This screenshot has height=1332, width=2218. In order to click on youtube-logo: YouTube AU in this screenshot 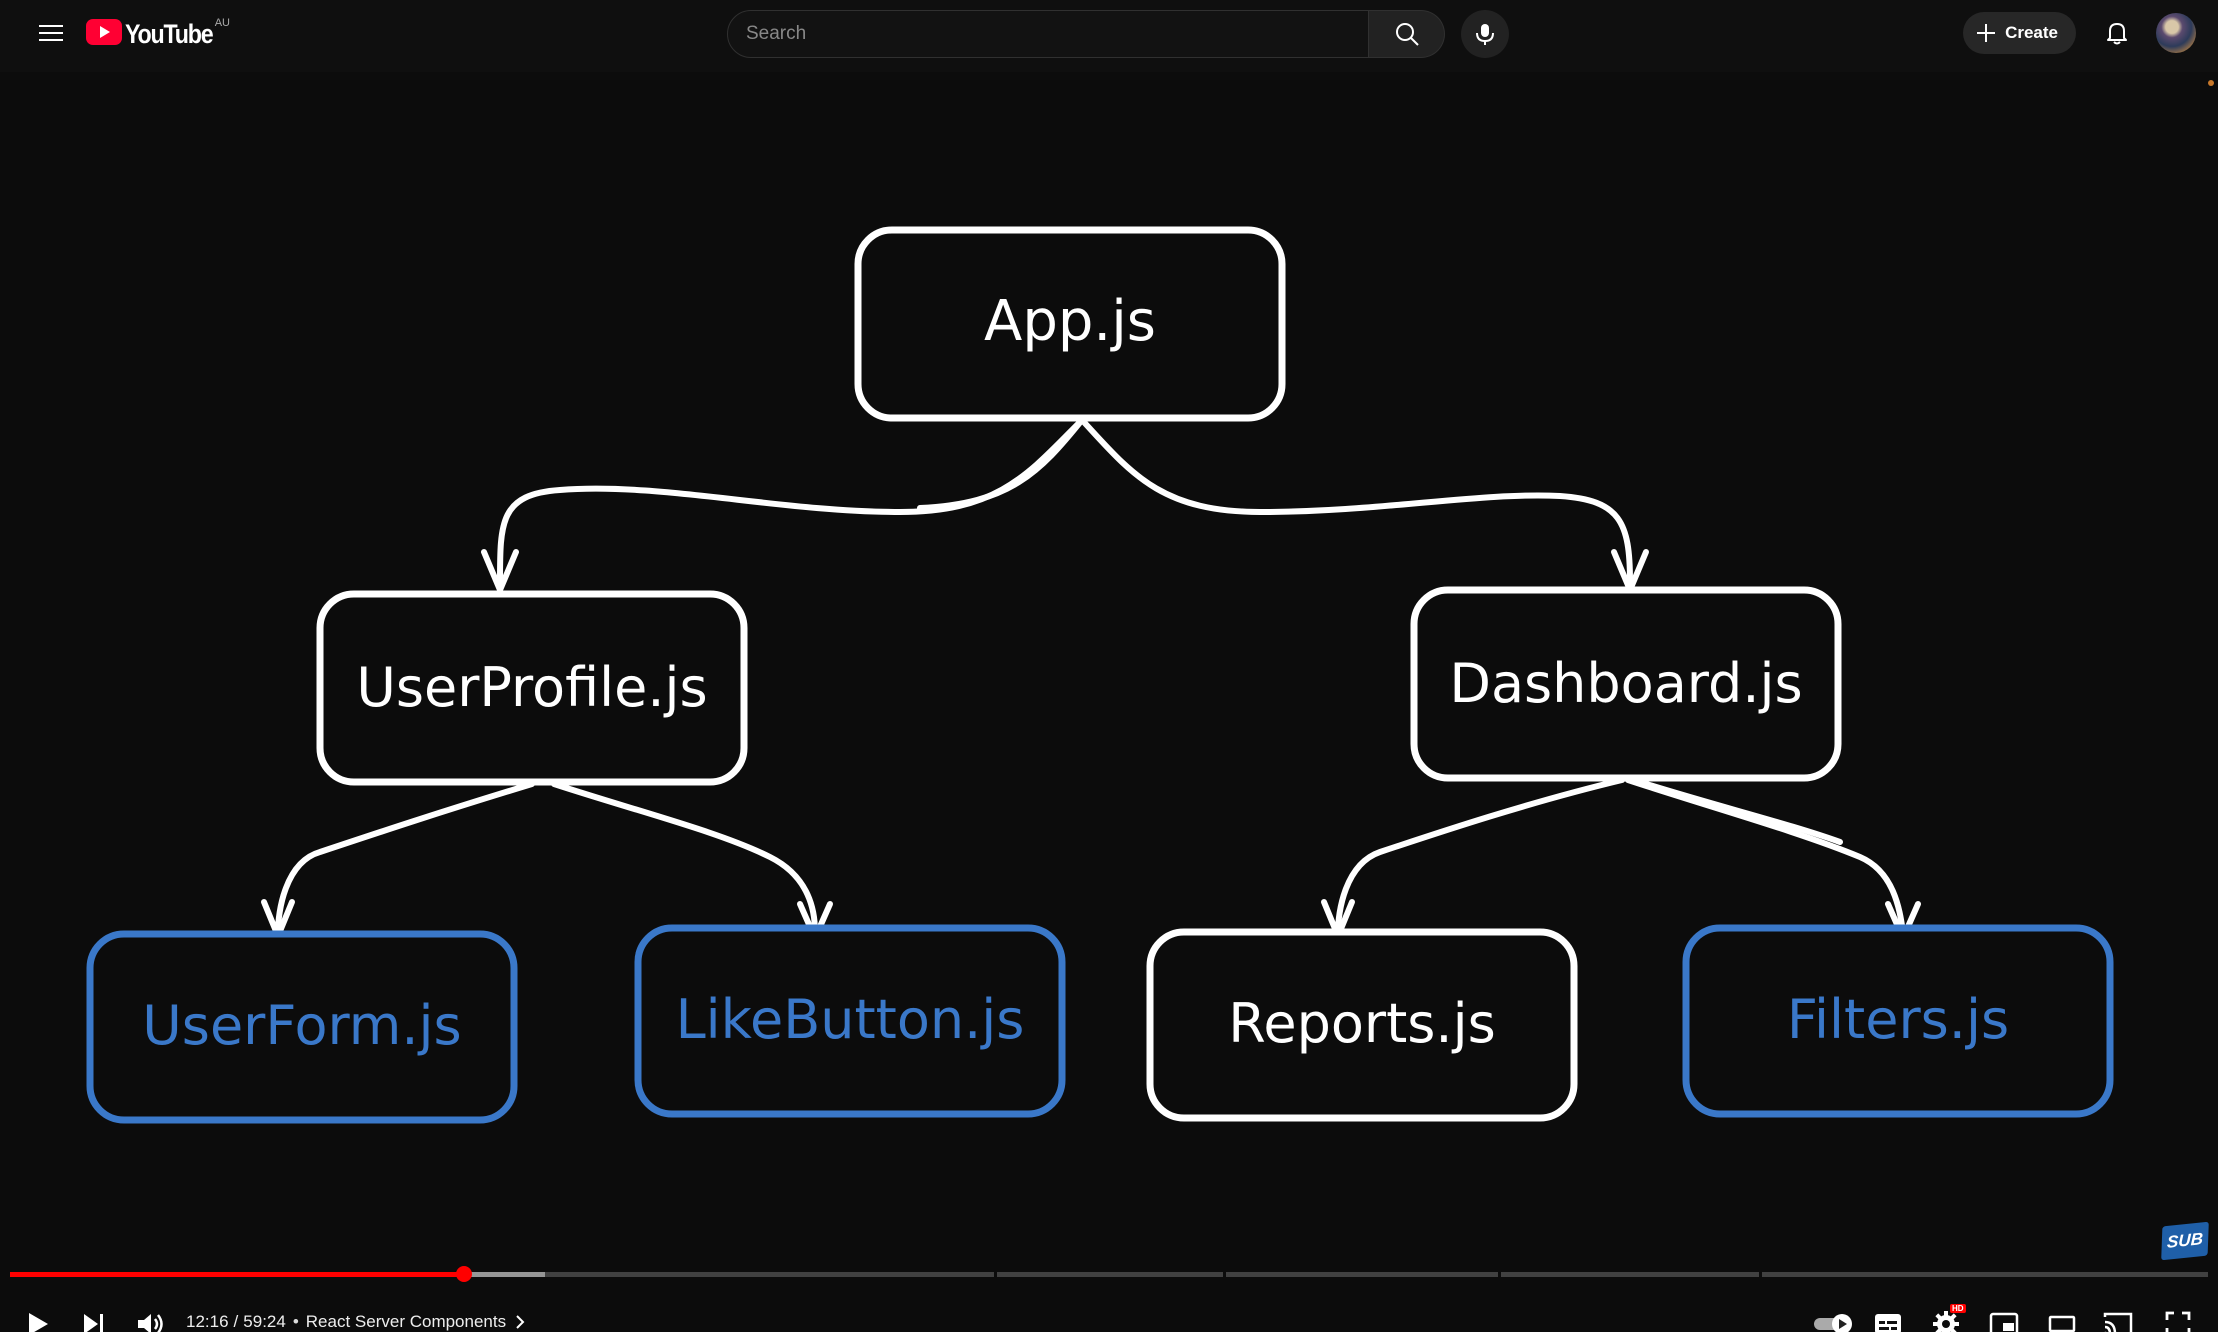, I will do `click(158, 33)`.